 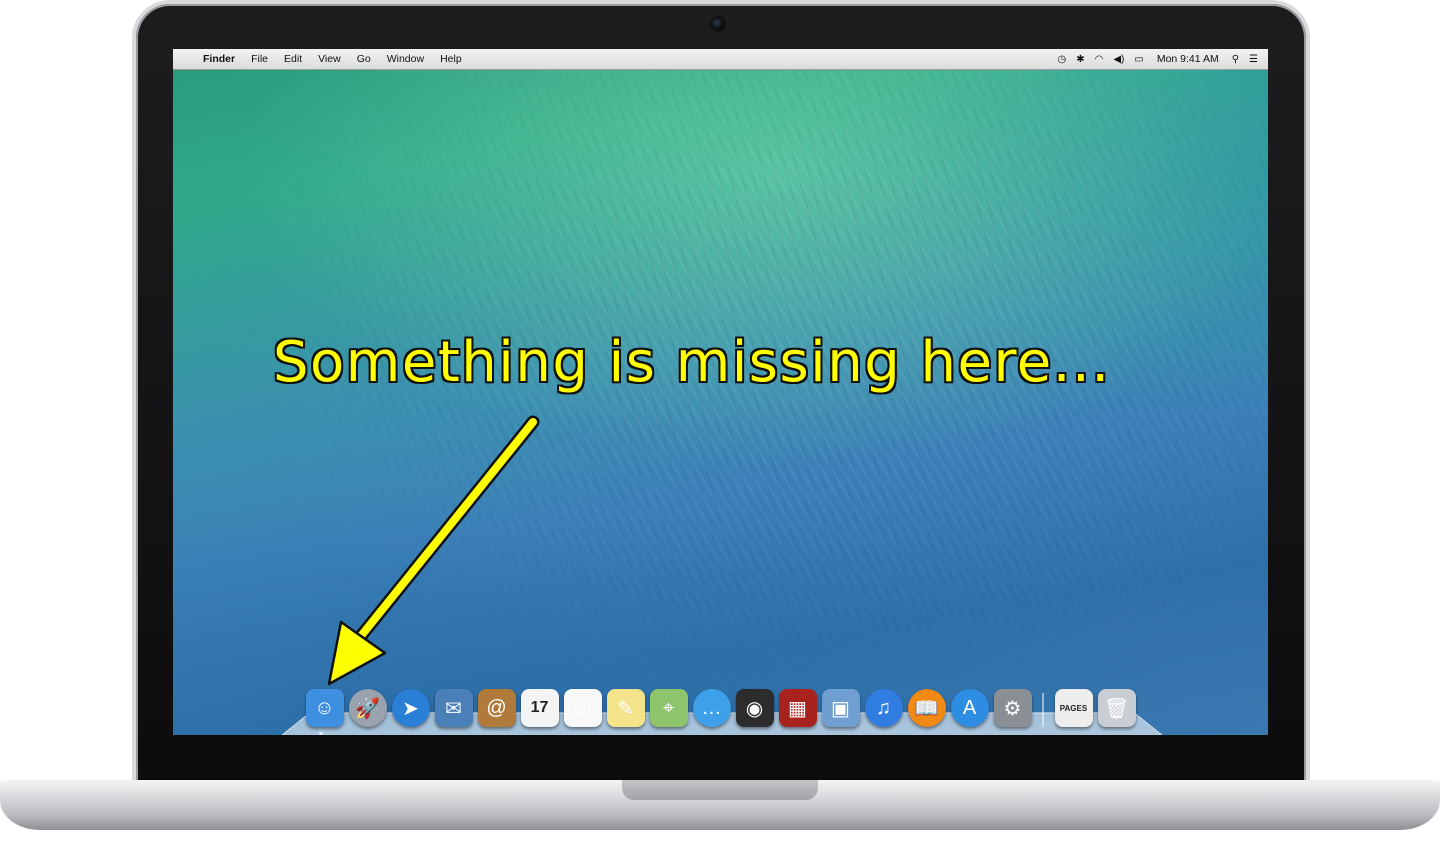 What do you see at coordinates (410, 708) in the screenshot?
I see `safari-icon: ➤` at bounding box center [410, 708].